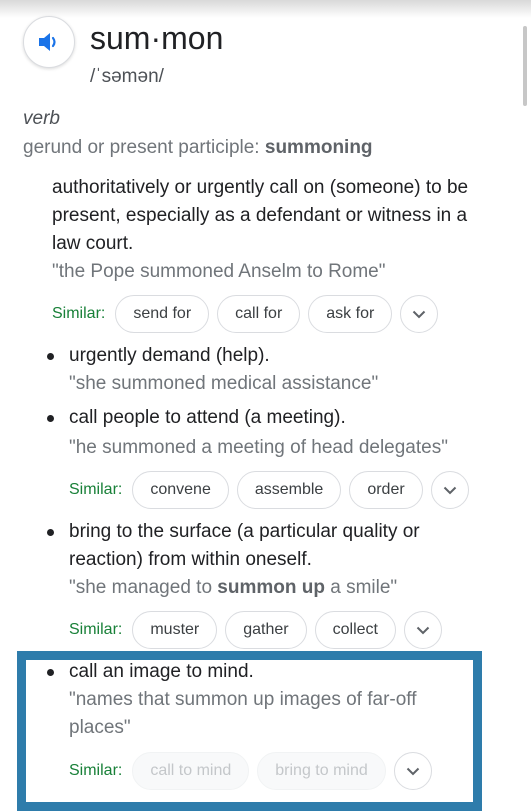  I want to click on sense-1-similar-row: Similar: send for call for ask for, so click(245, 314).